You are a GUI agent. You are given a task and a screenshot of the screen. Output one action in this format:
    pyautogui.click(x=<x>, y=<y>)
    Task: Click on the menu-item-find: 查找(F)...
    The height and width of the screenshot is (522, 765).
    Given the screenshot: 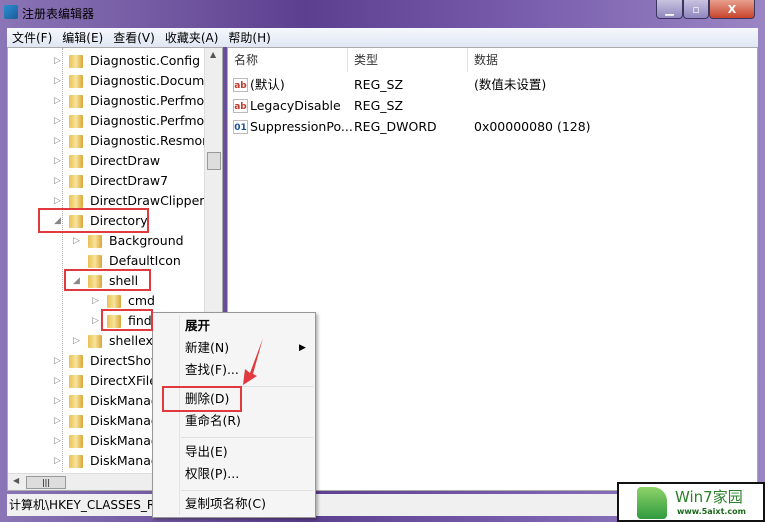 What is the action you would take?
    pyautogui.click(x=212, y=370)
    